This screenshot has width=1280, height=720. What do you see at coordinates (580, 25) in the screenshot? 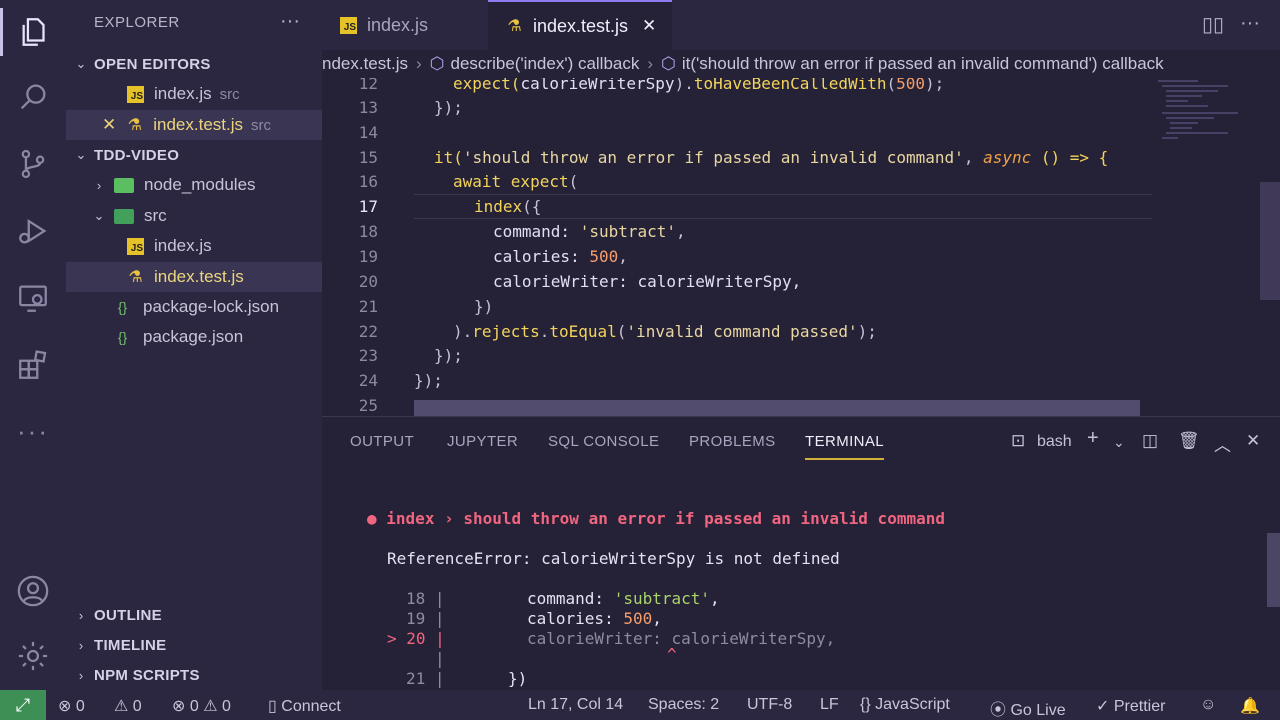
I see `tab-index-test-js: ⚗ index.test.js ✕` at bounding box center [580, 25].